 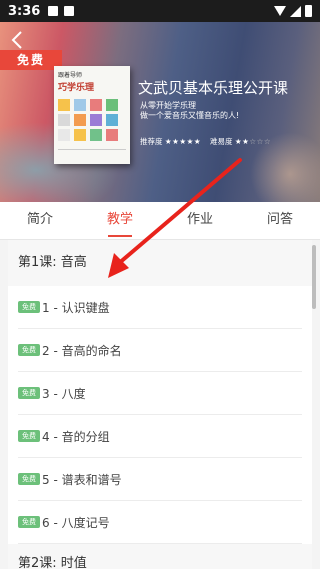 I want to click on tab-intro: 简介, so click(x=40, y=220).